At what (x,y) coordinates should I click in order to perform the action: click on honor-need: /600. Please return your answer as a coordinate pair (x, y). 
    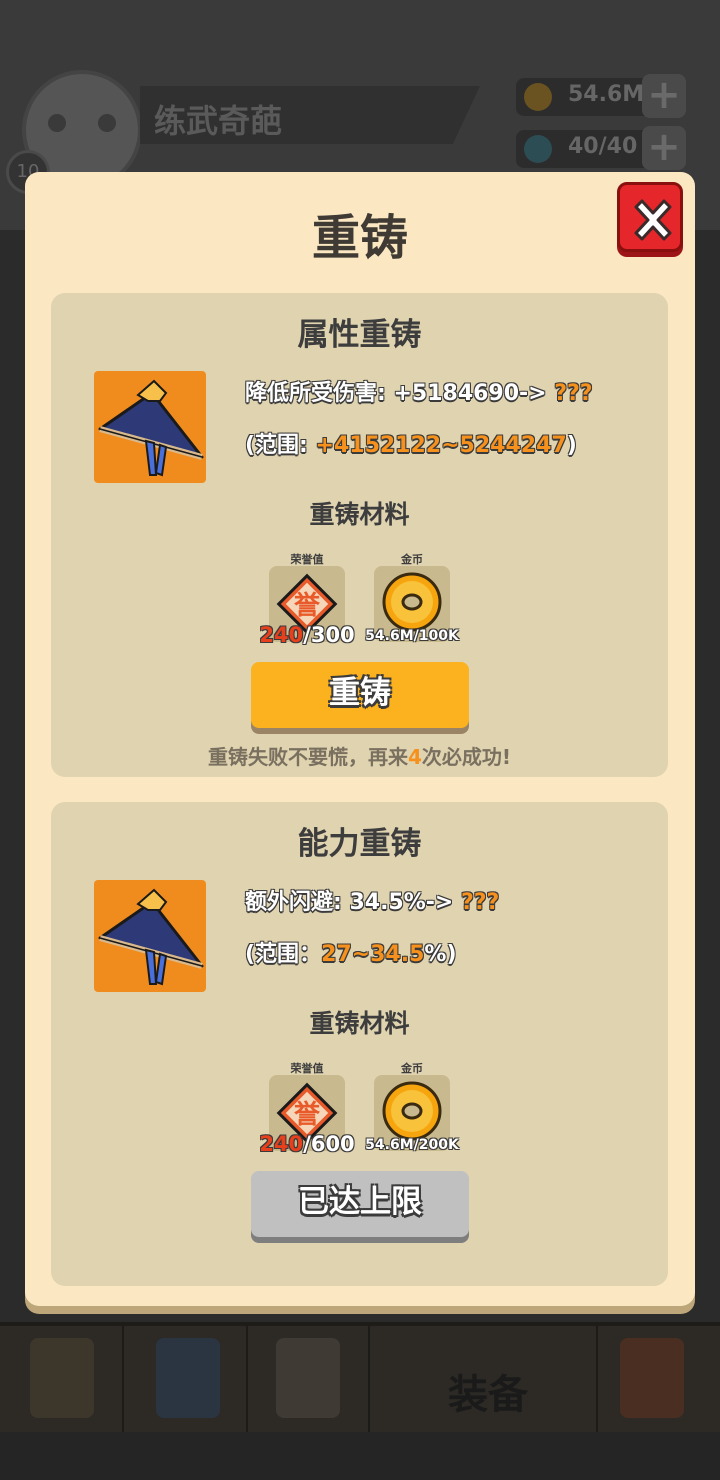
    Looking at the image, I should click on (329, 1144).